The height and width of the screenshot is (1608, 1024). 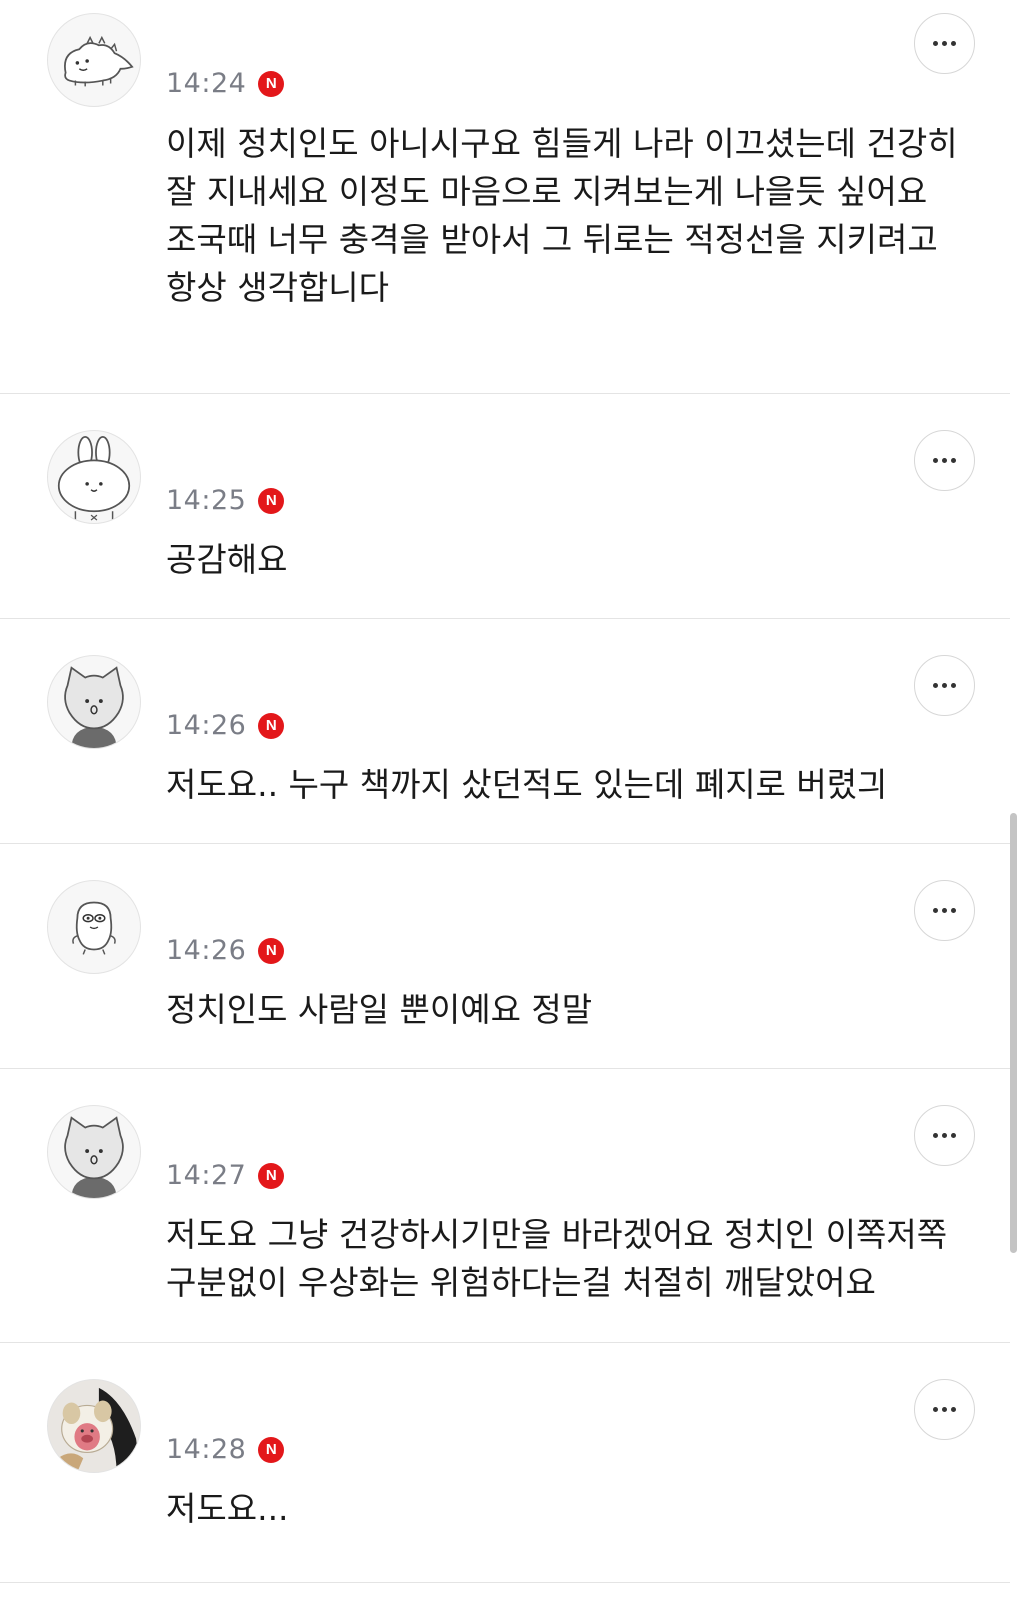 What do you see at coordinates (206, 500) in the screenshot?
I see `comment-time: 14:25` at bounding box center [206, 500].